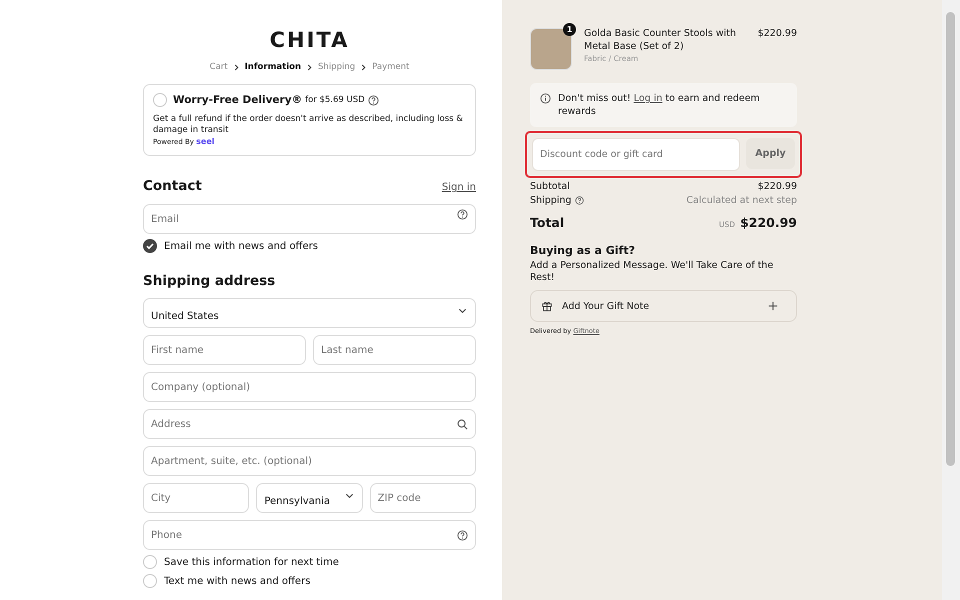  Describe the element at coordinates (551, 49) in the screenshot. I see `product-photo-placeholder` at that location.